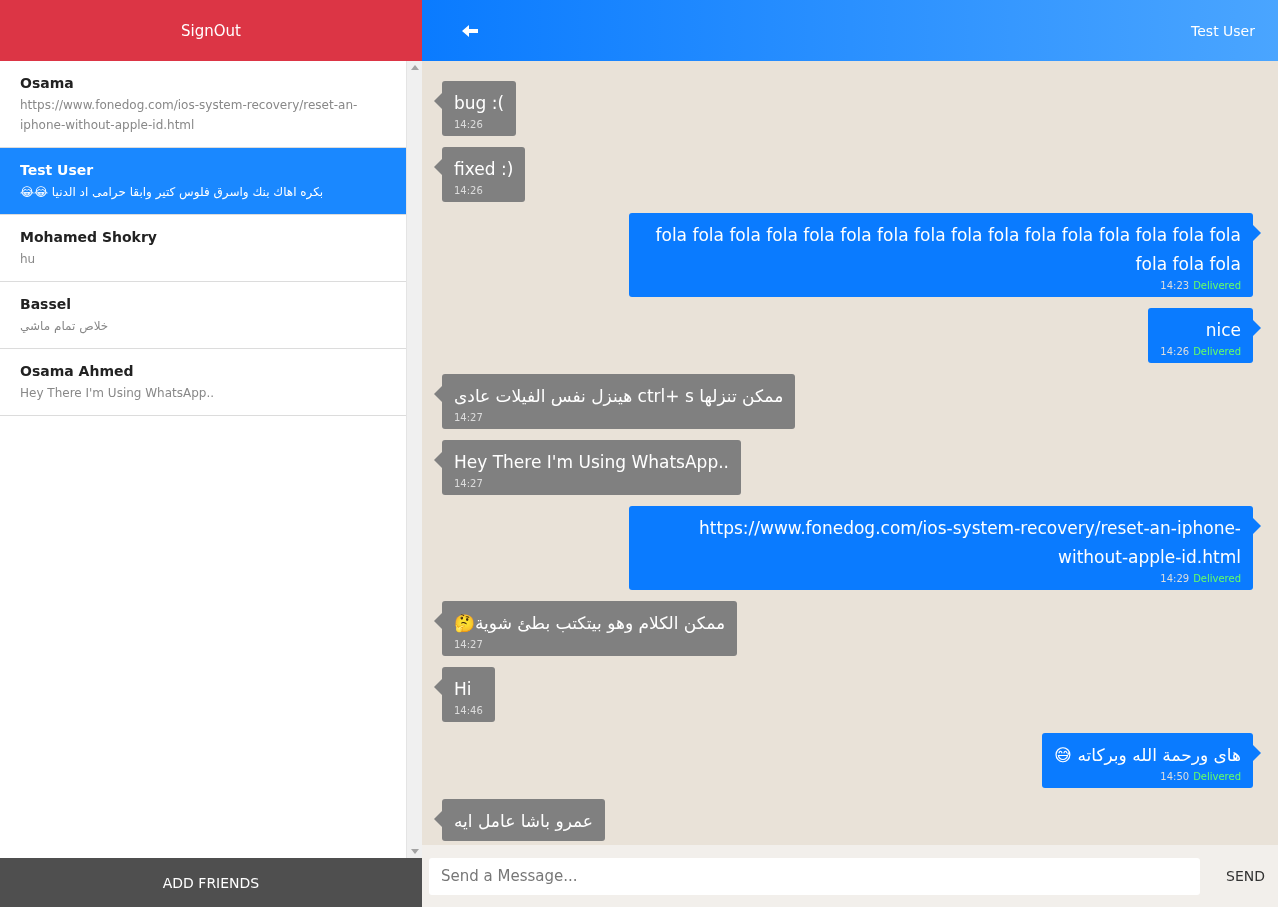  I want to click on contact-preview: Hey There I'm Using WhatsApp.., so click(118, 393).